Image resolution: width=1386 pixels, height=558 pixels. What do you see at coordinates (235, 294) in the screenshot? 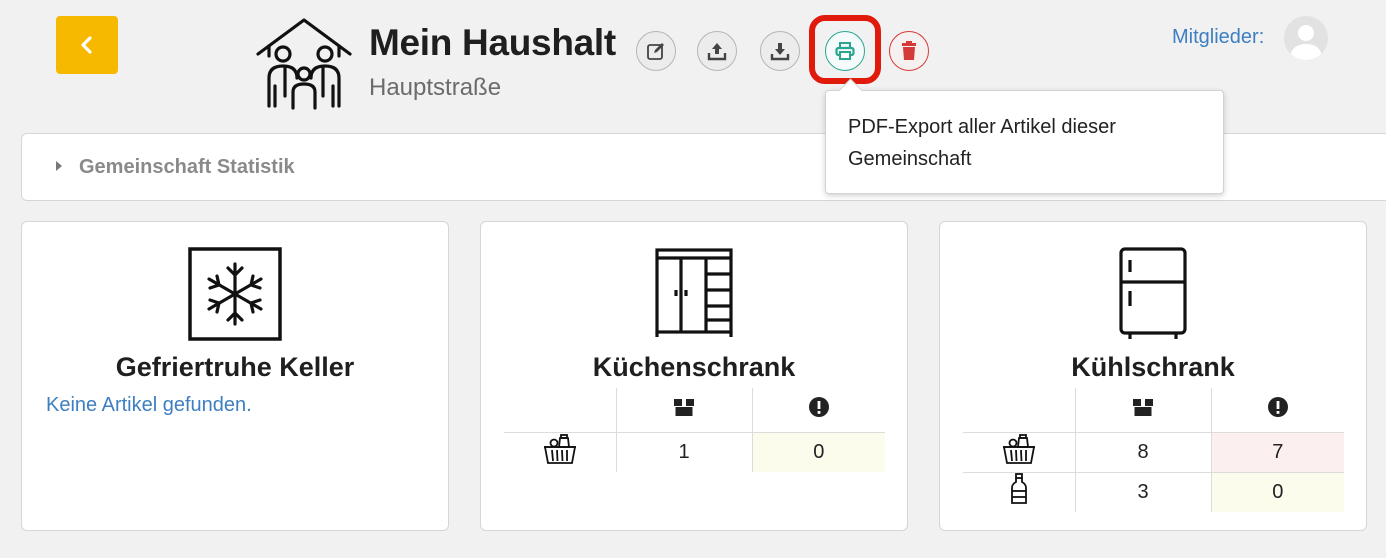
I see `snowflake-icon` at bounding box center [235, 294].